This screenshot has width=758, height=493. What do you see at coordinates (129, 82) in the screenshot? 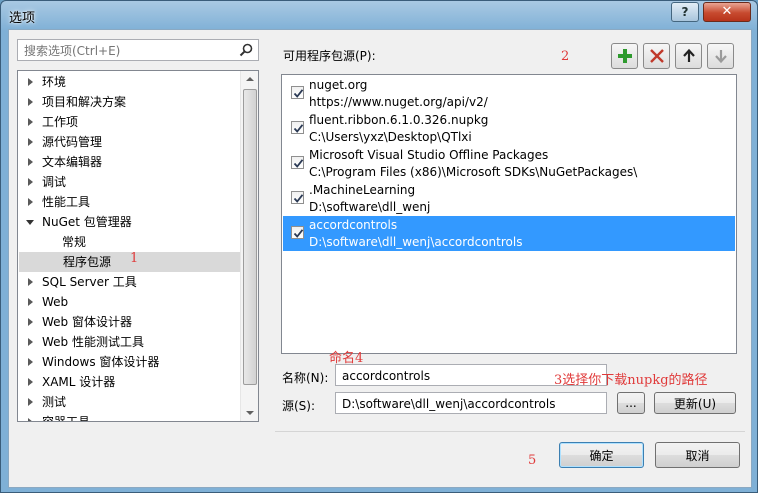
I see `tree-item: 环境` at bounding box center [129, 82].